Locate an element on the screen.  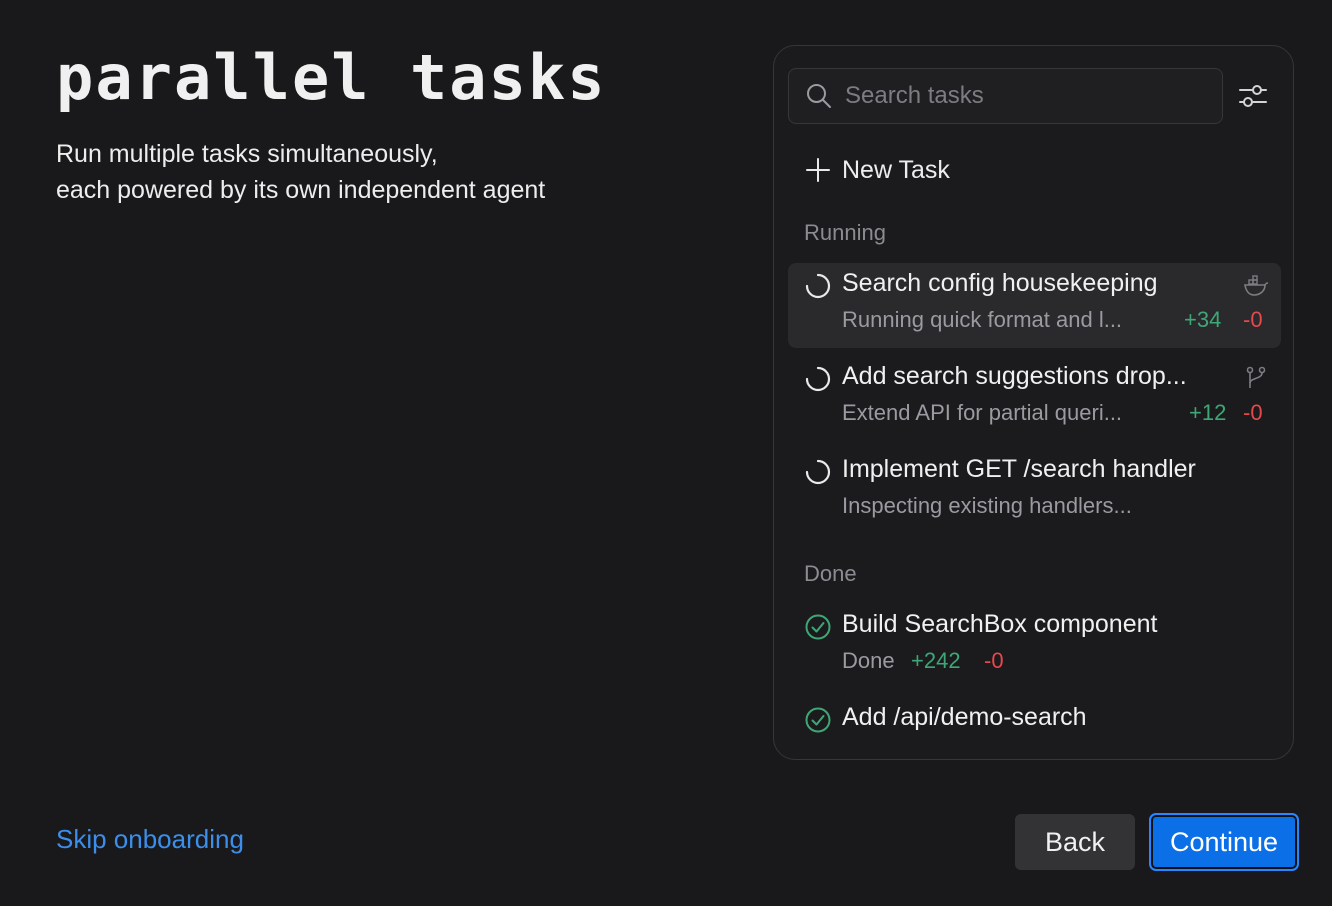
page-title: parallel tasks is located at coordinates (331, 77).